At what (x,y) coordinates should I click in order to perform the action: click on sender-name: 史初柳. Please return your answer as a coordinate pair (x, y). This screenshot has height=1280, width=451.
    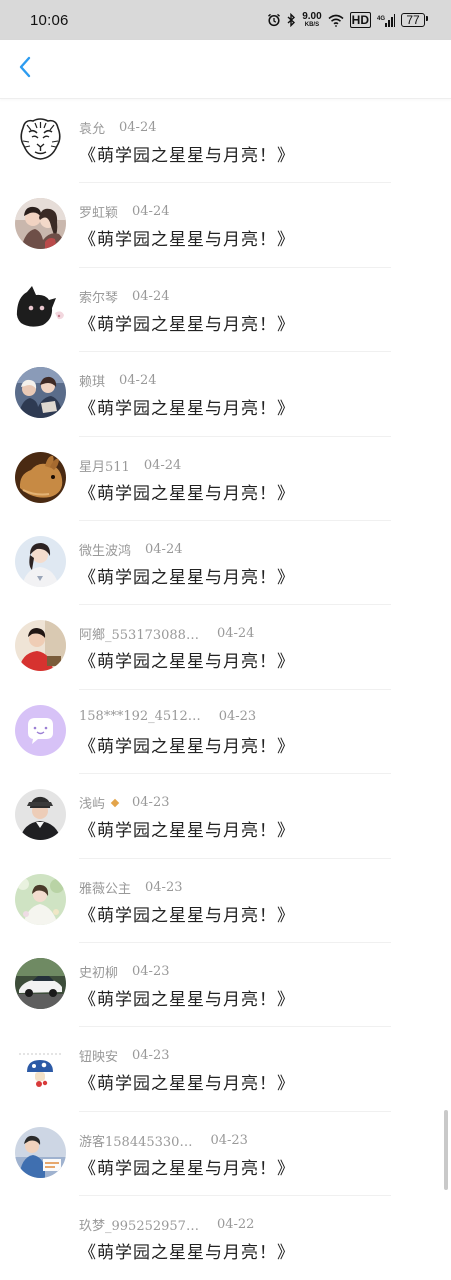
    Looking at the image, I should click on (98, 971).